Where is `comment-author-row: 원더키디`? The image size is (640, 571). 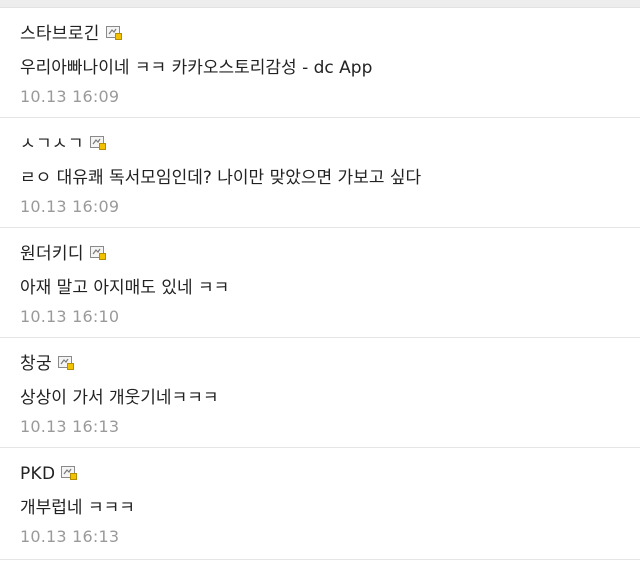 comment-author-row: 원더키디 is located at coordinates (63, 254).